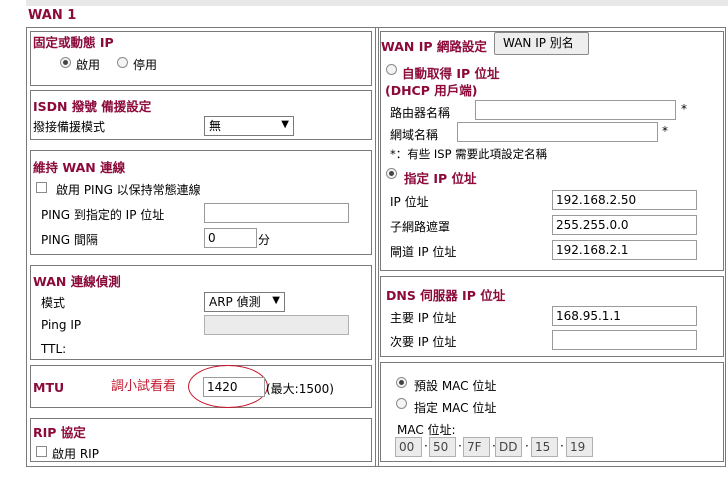 This screenshot has height=477, width=728. Describe the element at coordinates (391, 173) in the screenshot. I see `static-ip-radio` at that location.